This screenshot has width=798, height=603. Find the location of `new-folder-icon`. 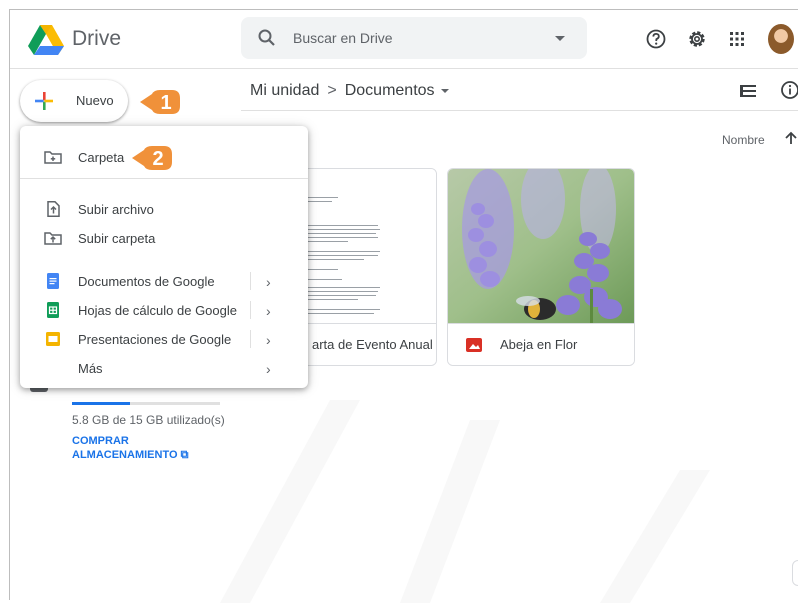

new-folder-icon is located at coordinates (53, 157).